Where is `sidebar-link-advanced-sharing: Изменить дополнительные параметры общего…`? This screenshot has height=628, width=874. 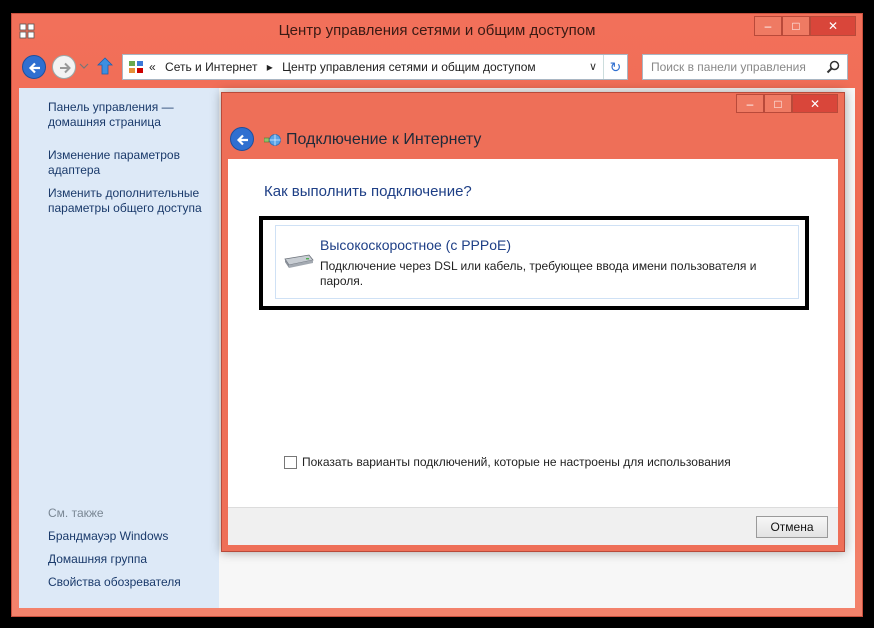
sidebar-link-advanced-sharing: Изменить дополнительные параметры общего… is located at coordinates (133, 201).